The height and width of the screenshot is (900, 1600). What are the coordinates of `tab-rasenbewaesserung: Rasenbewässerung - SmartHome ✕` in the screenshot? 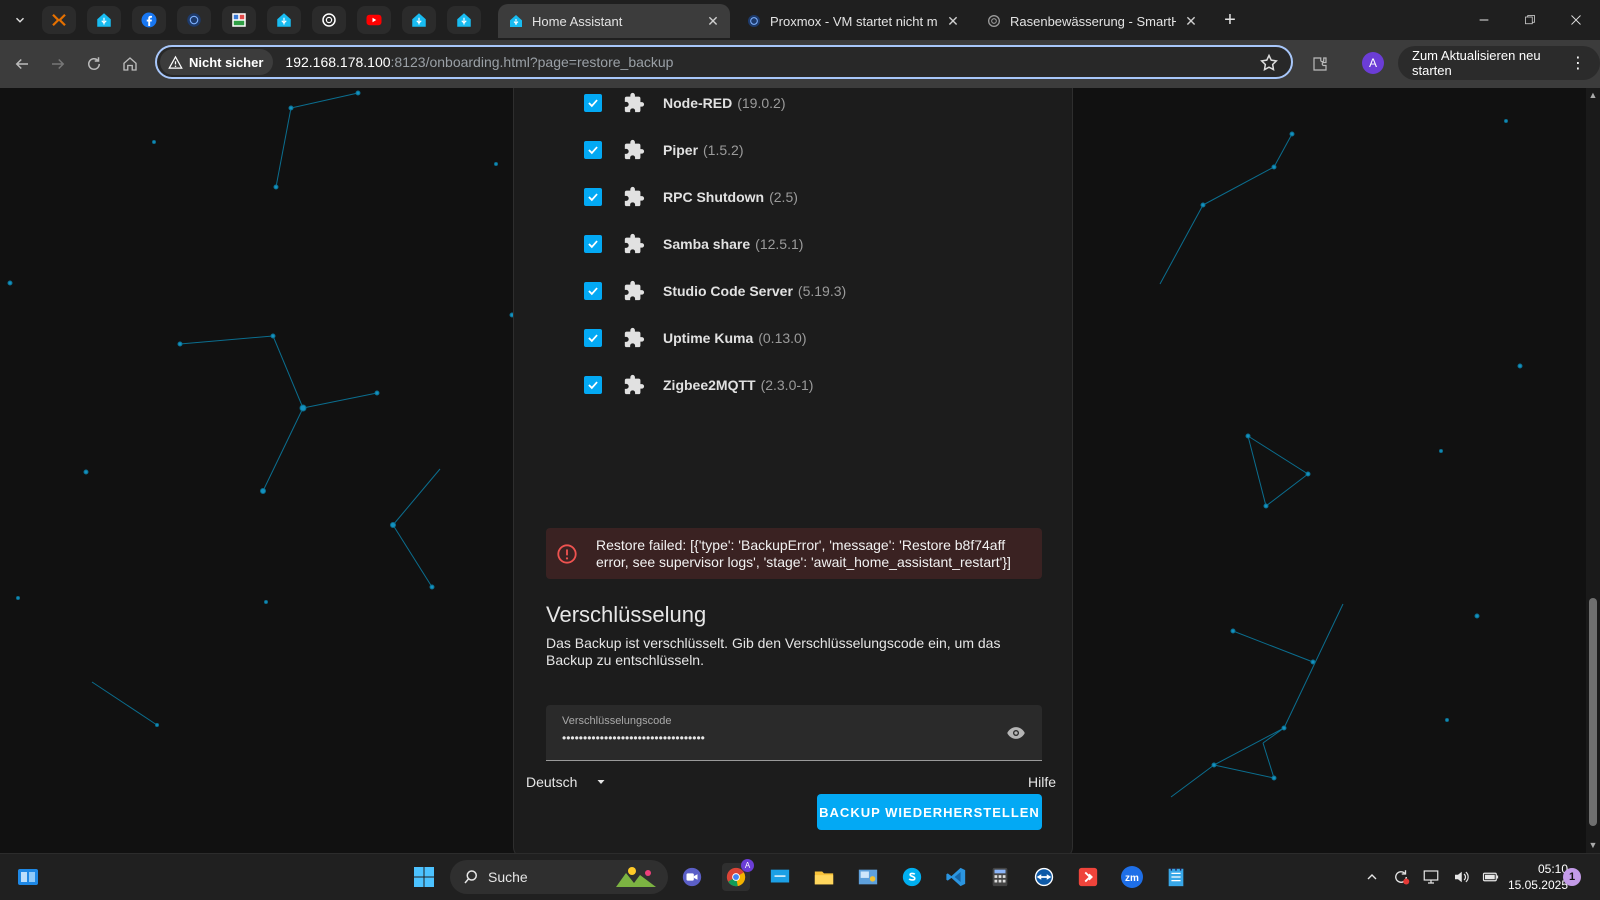 It's located at (1092, 21).